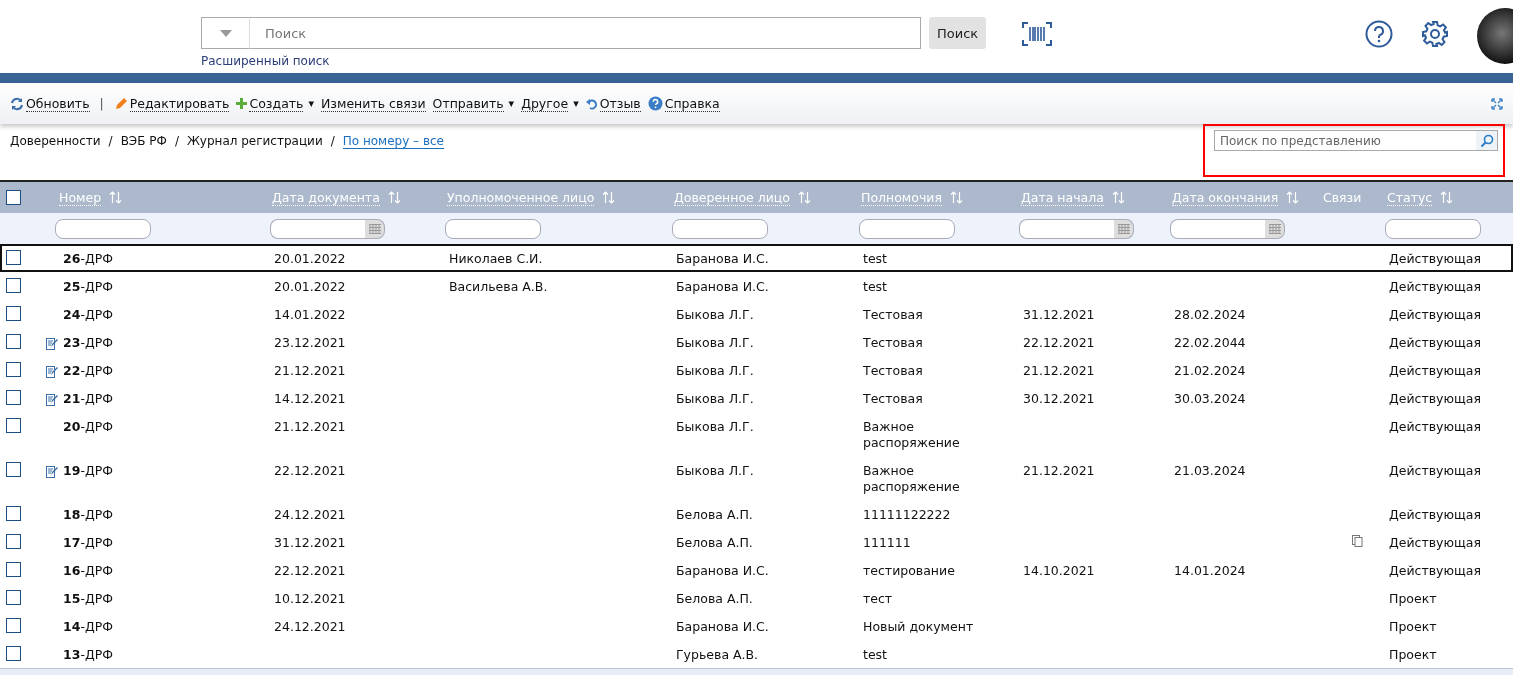 The width and height of the screenshot is (1513, 675). Describe the element at coordinates (756, 598) in the screenshot. I see `table-row: 15-ДРФ 10.12.2021 Белова А.П. тест Проект` at that location.